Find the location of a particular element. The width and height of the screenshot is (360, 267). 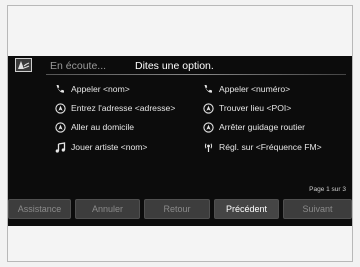

back-button: Retour is located at coordinates (177, 209).